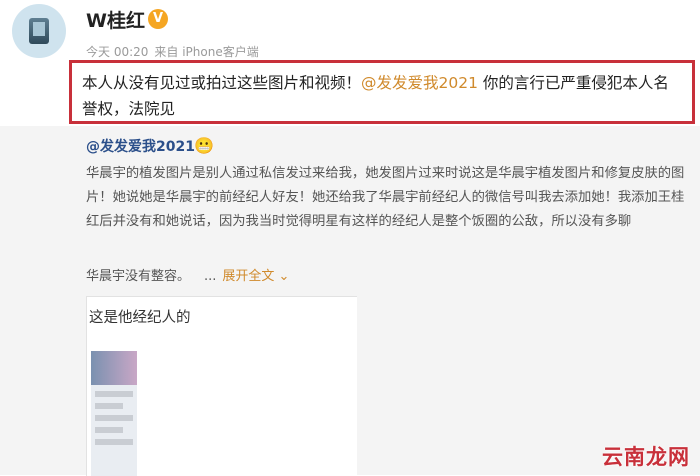  I want to click on repost-text-tail: 华晨宇没有整容。, so click(138, 276).